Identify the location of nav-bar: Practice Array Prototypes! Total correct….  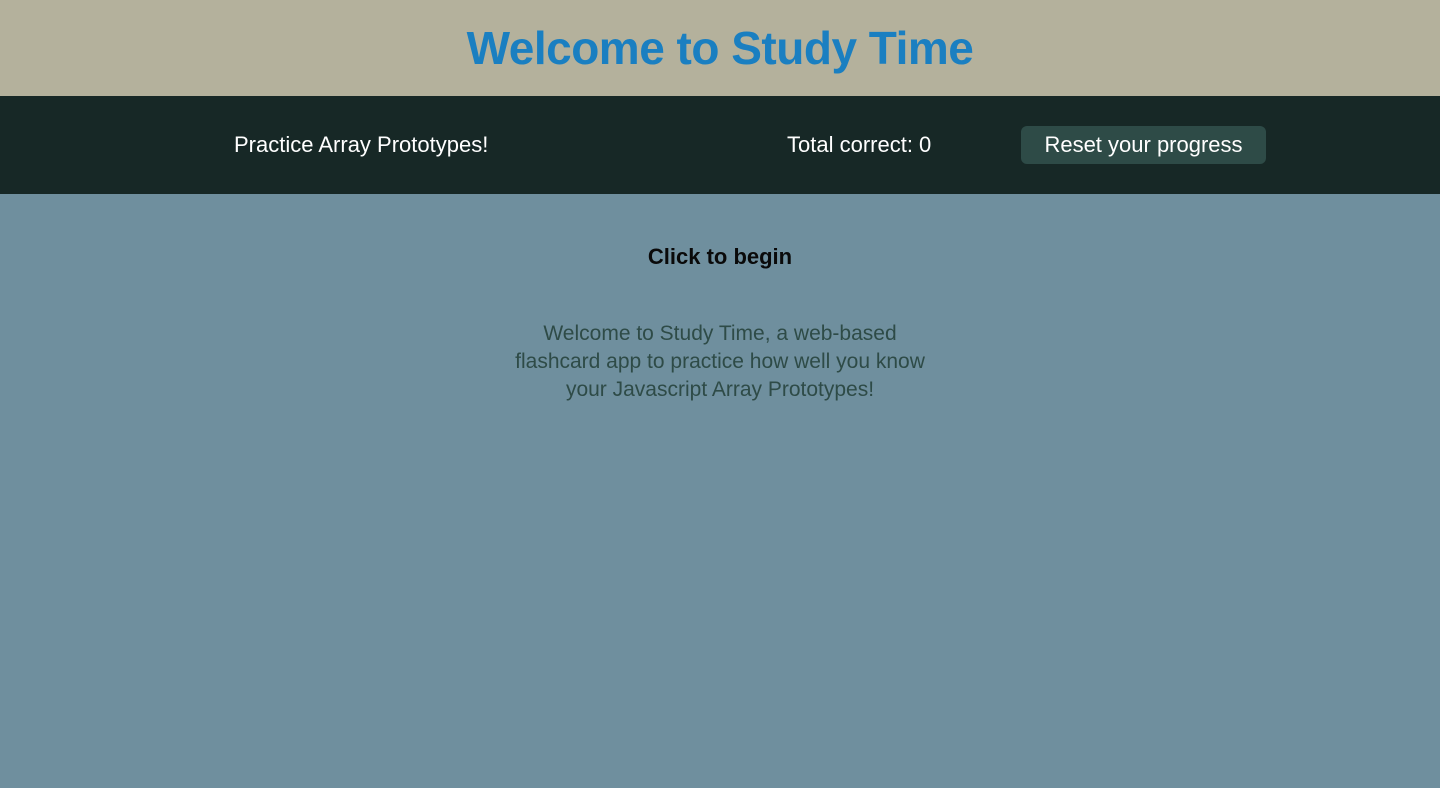
(720, 145).